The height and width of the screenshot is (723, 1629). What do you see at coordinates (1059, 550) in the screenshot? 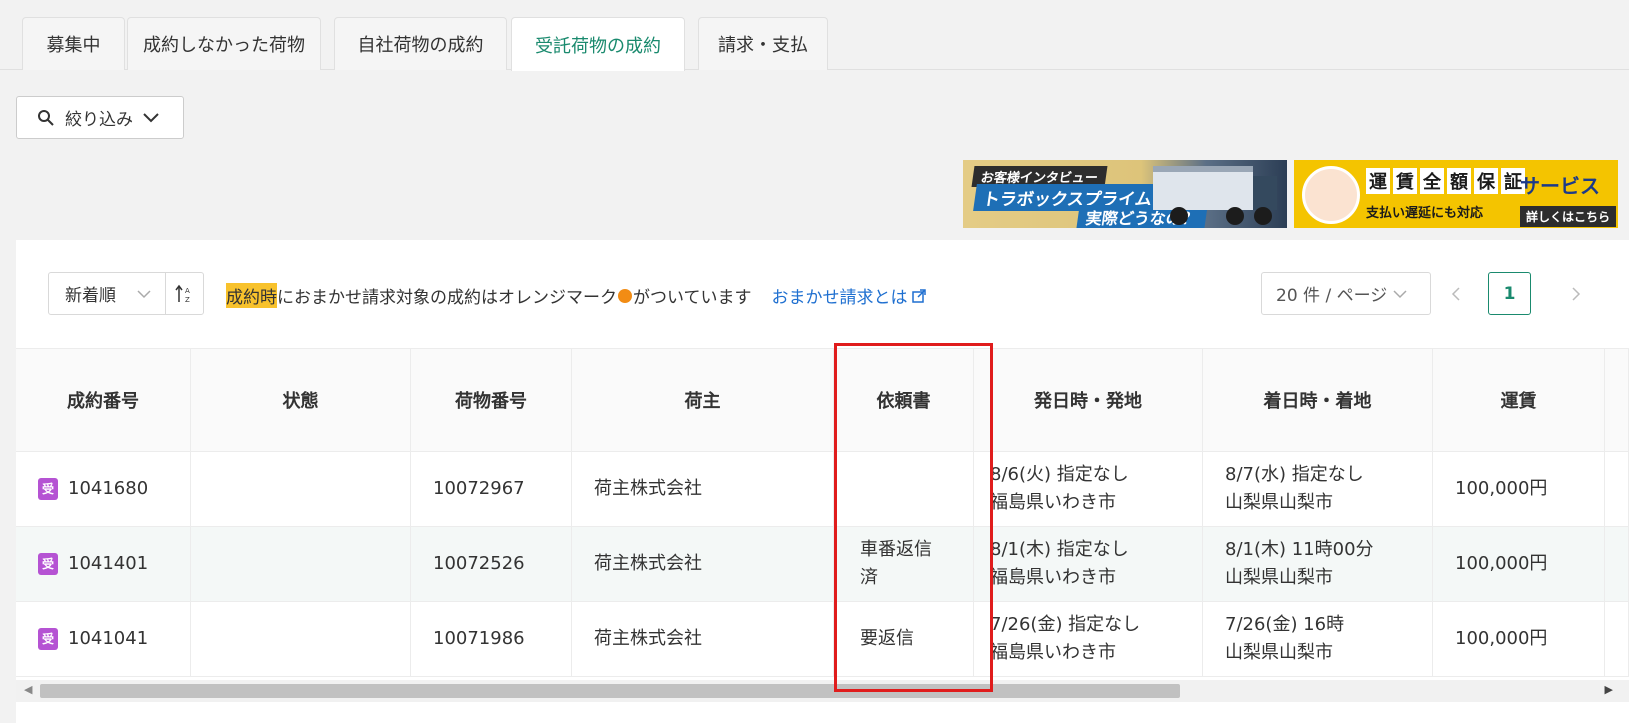
I see `departure-time: 8/1(木) 指定なし` at bounding box center [1059, 550].